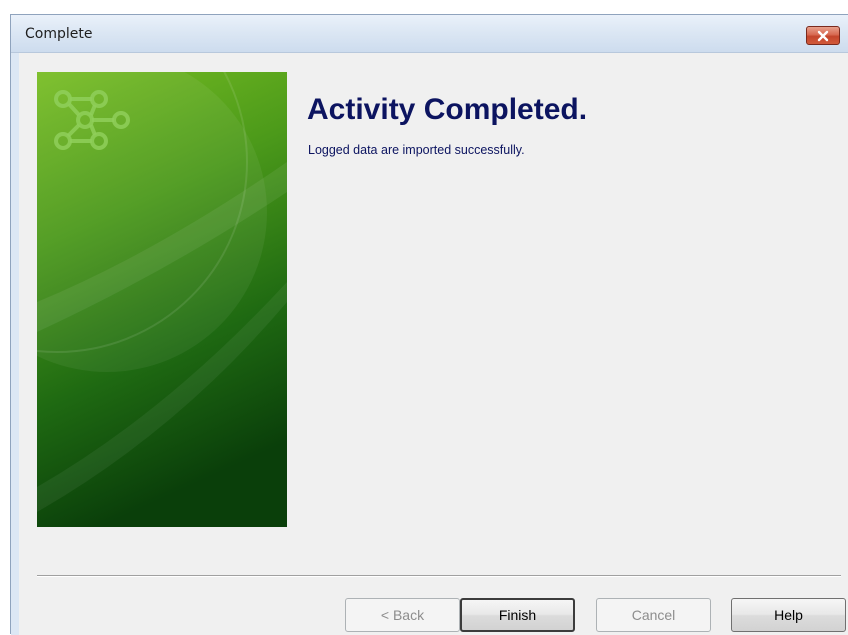 This screenshot has height=635, width=848. Describe the element at coordinates (788, 615) in the screenshot. I see `help-button: Help` at that location.